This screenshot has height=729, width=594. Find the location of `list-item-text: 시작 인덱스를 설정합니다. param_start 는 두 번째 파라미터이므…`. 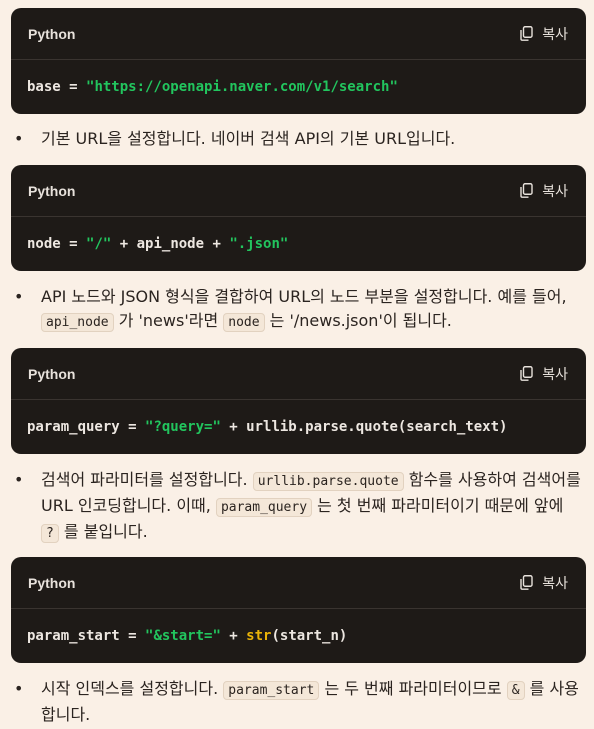

list-item-text: 시작 인덱스를 설정합니다. param_start 는 두 번째 파라미터이므… is located at coordinates (310, 701).